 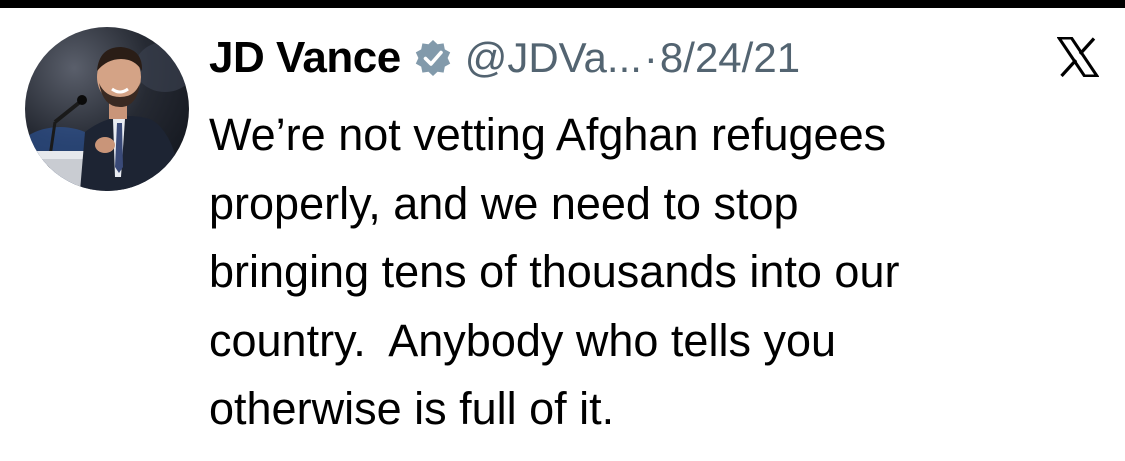 What do you see at coordinates (554, 271) in the screenshot?
I see `tweet-text-line: bringing tens of thousands into our` at bounding box center [554, 271].